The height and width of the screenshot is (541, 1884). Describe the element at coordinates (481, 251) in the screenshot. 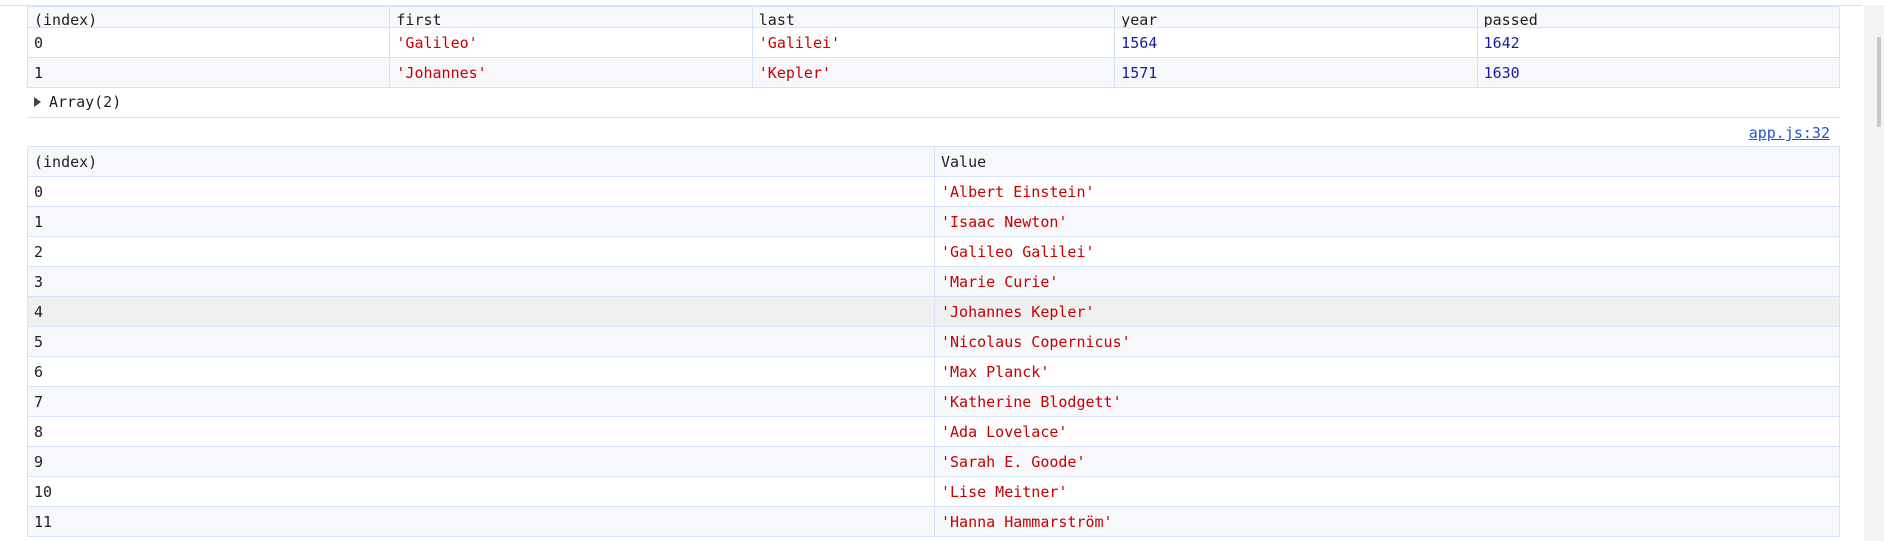

I see `cell-index: 2` at that location.